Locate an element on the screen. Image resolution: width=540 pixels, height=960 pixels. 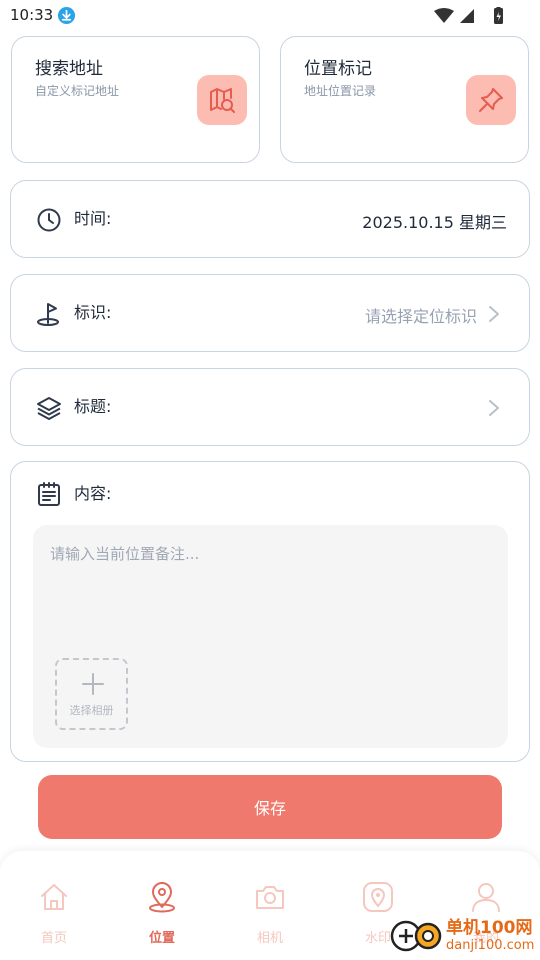
nav-home-label: 首页 is located at coordinates (53, 938).